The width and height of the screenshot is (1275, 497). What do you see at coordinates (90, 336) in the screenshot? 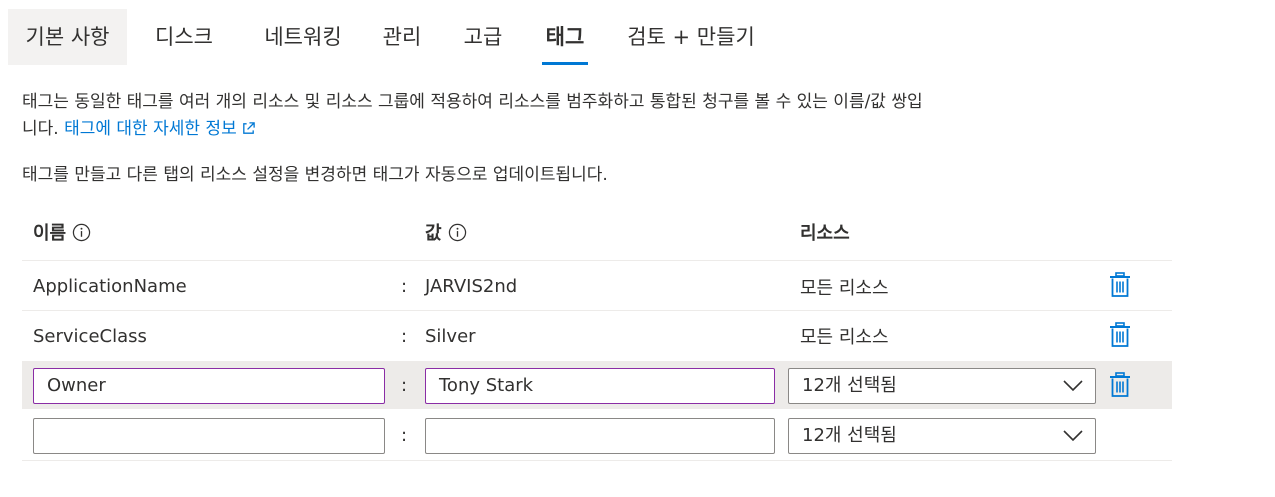
I see `tag-name: ServiceClass` at bounding box center [90, 336].